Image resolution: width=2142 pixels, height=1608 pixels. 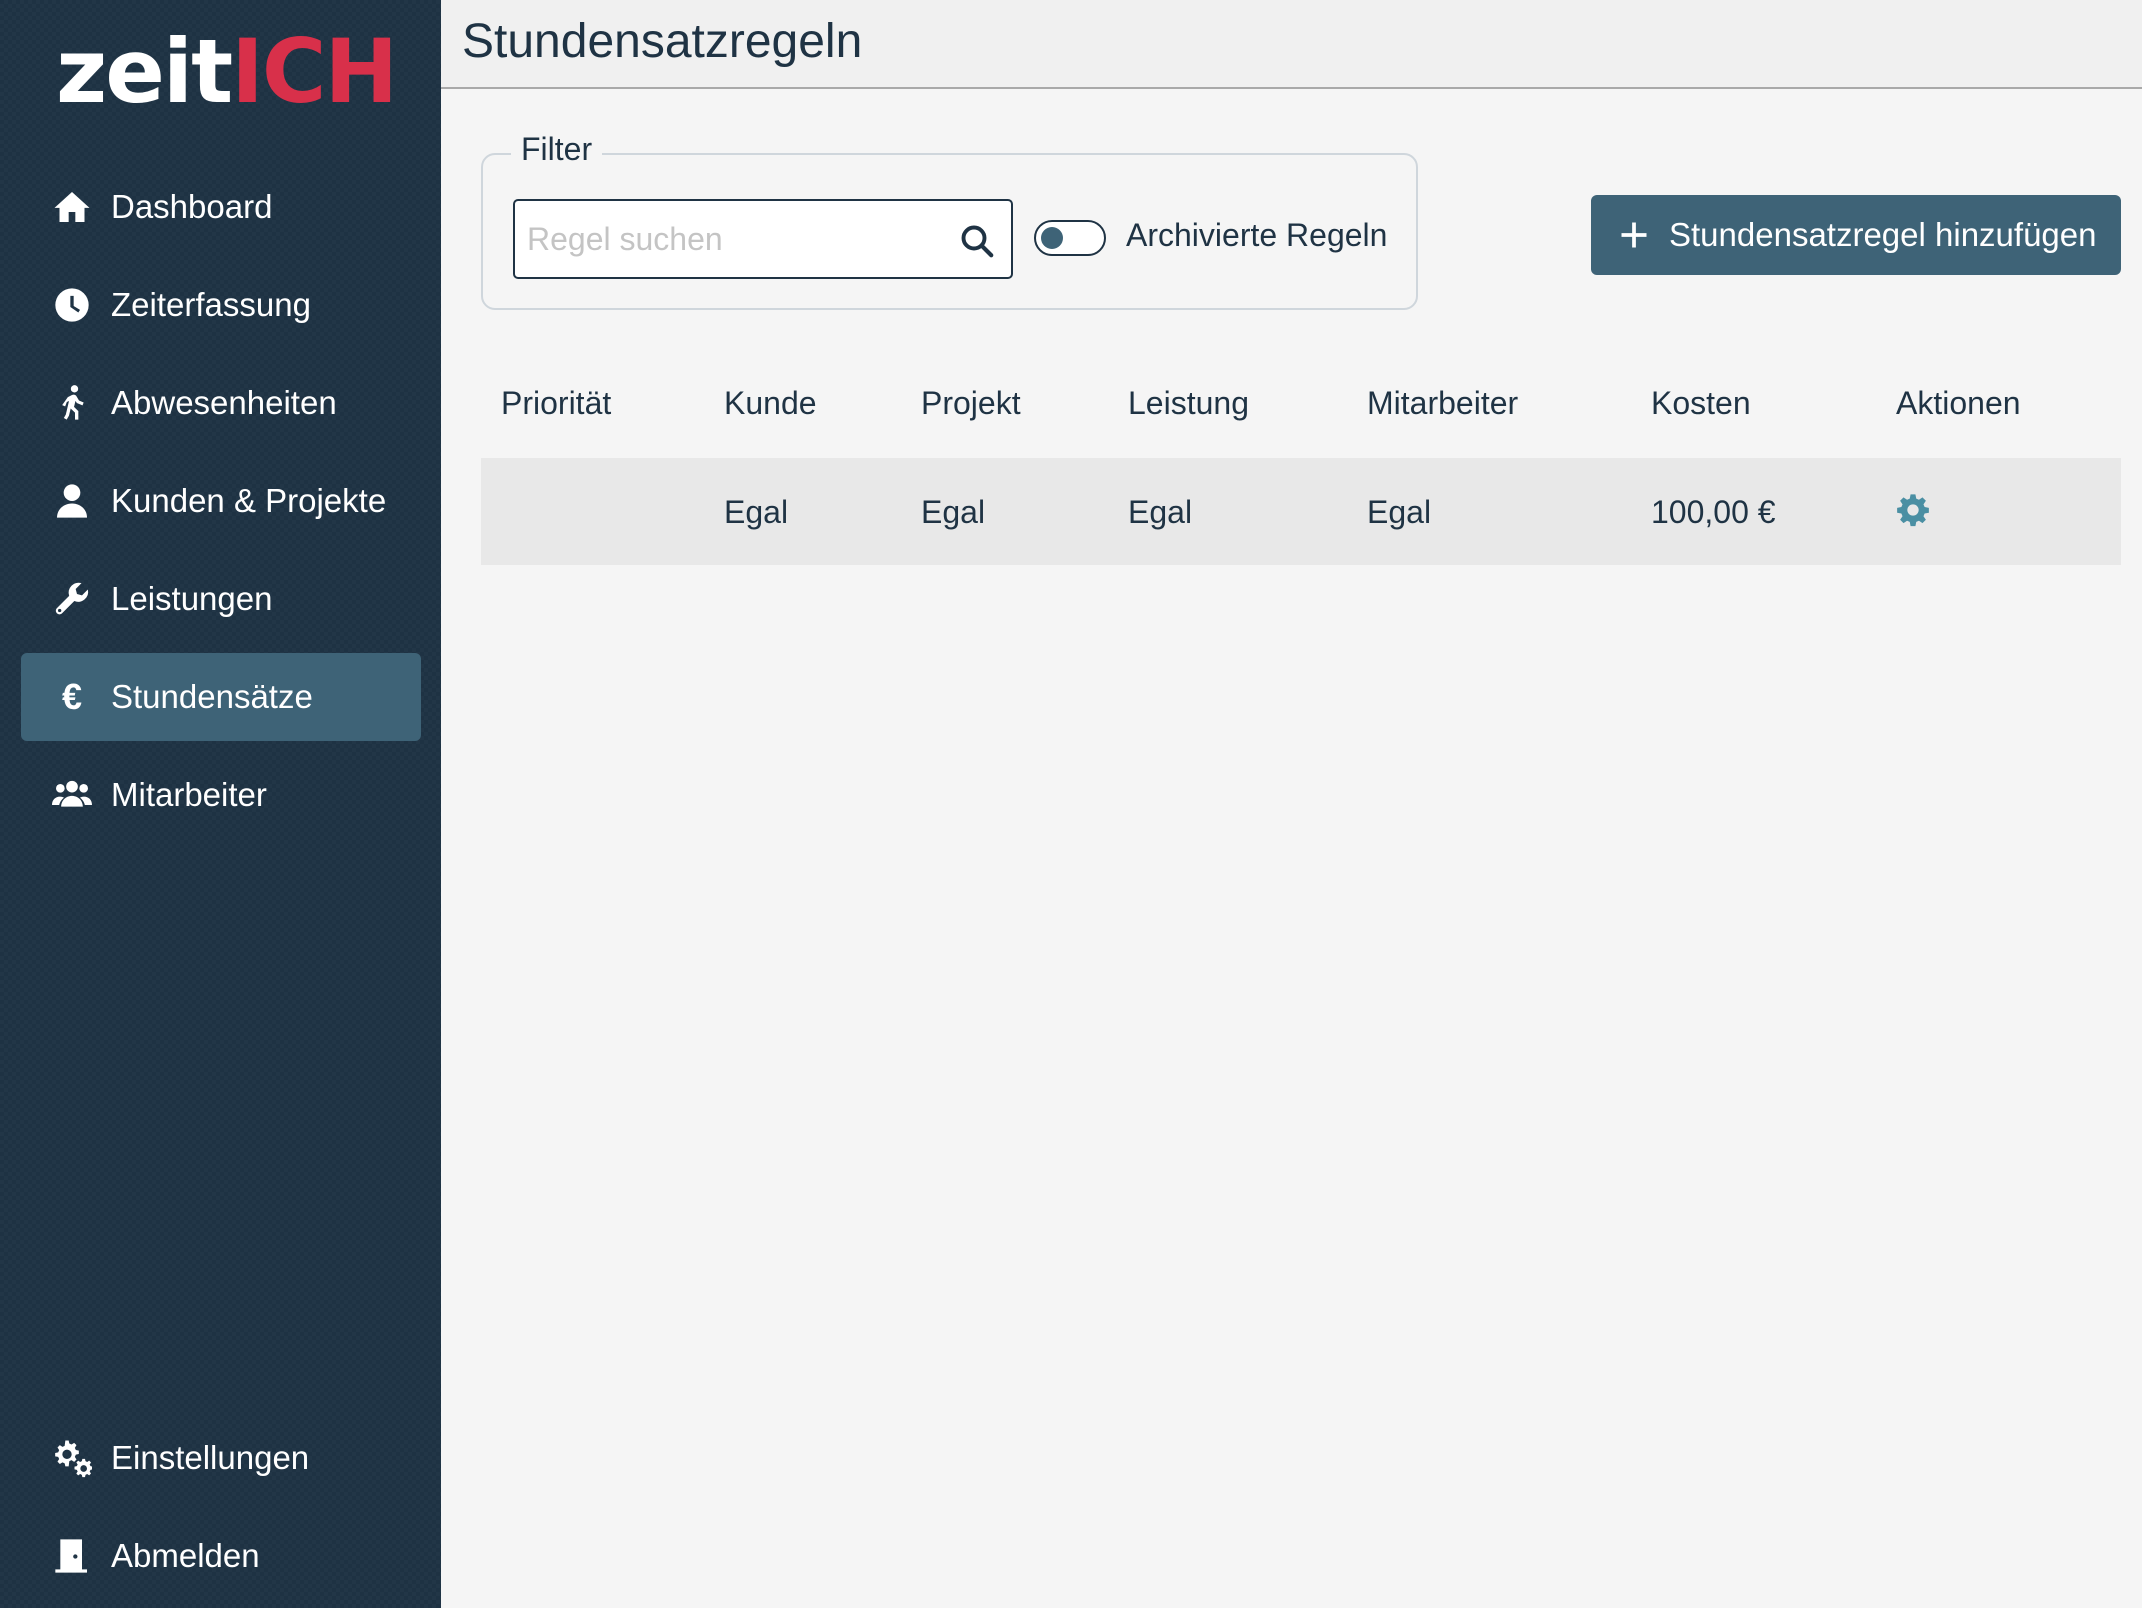 What do you see at coordinates (953, 512) in the screenshot?
I see `cell-projekt: Egal` at bounding box center [953, 512].